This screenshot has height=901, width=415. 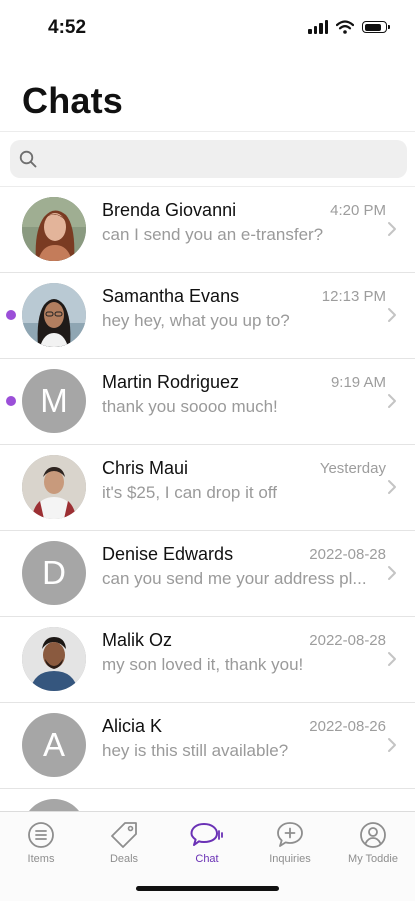 What do you see at coordinates (171, 296) in the screenshot?
I see `chat-name: Samantha Evans` at bounding box center [171, 296].